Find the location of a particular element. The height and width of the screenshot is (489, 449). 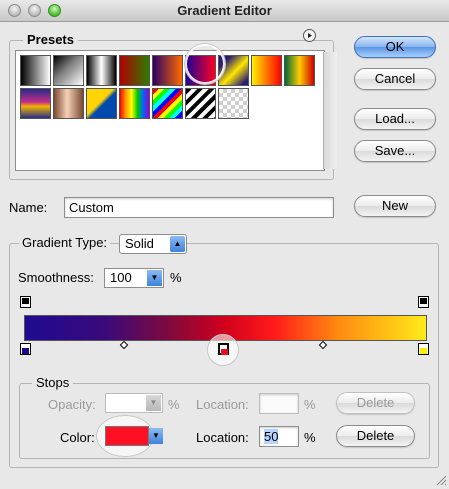

cancel-button: Cancel is located at coordinates (395, 79).